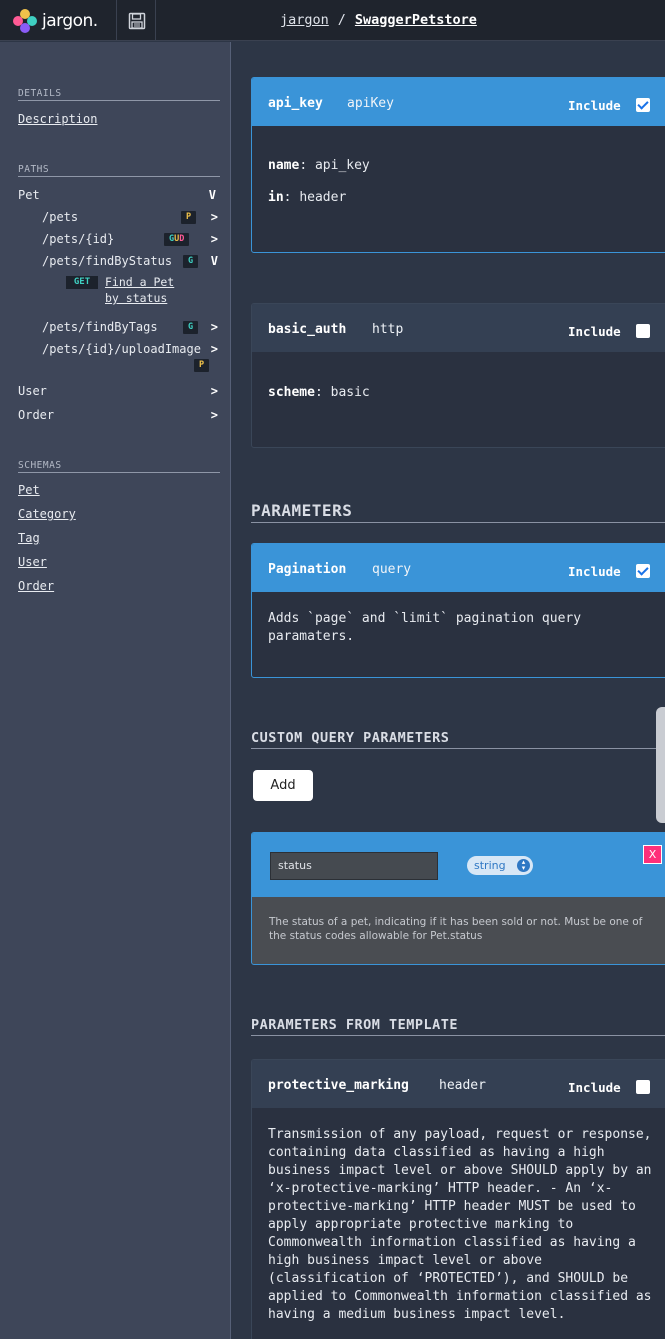 Image resolution: width=665 pixels, height=1339 pixels. What do you see at coordinates (660, 765) in the screenshot?
I see `scroll-handle` at bounding box center [660, 765].